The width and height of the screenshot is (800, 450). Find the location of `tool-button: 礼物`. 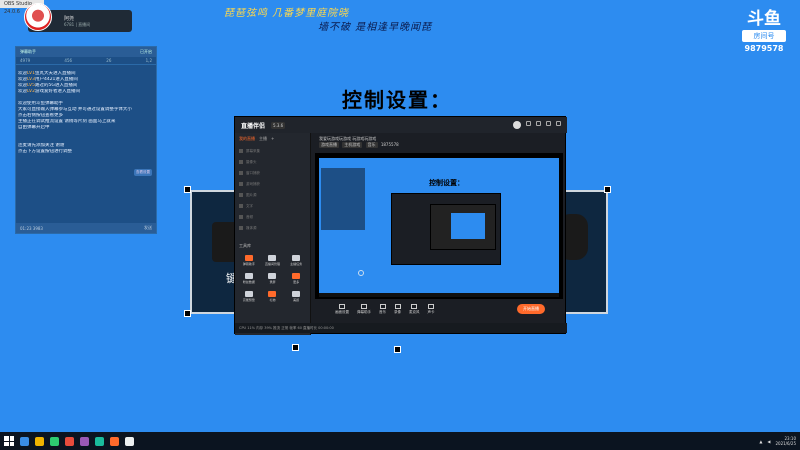

tool-button: 礼物 is located at coordinates (273, 298).